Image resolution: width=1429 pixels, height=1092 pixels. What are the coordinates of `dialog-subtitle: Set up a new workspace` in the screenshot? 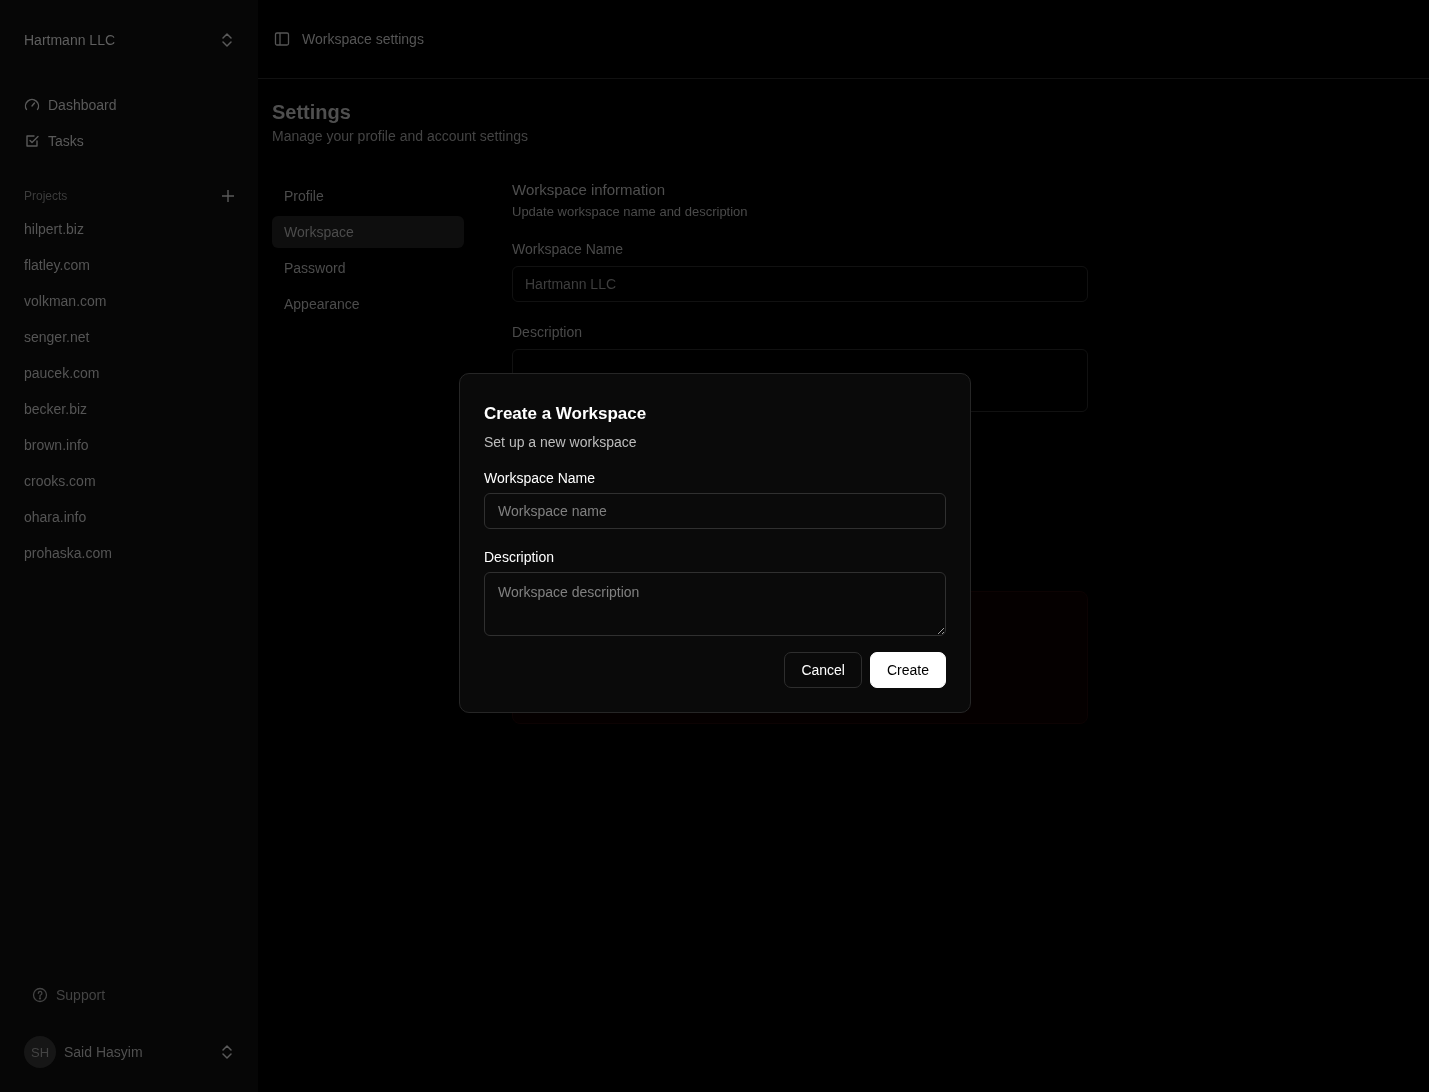 It's located at (561, 442).